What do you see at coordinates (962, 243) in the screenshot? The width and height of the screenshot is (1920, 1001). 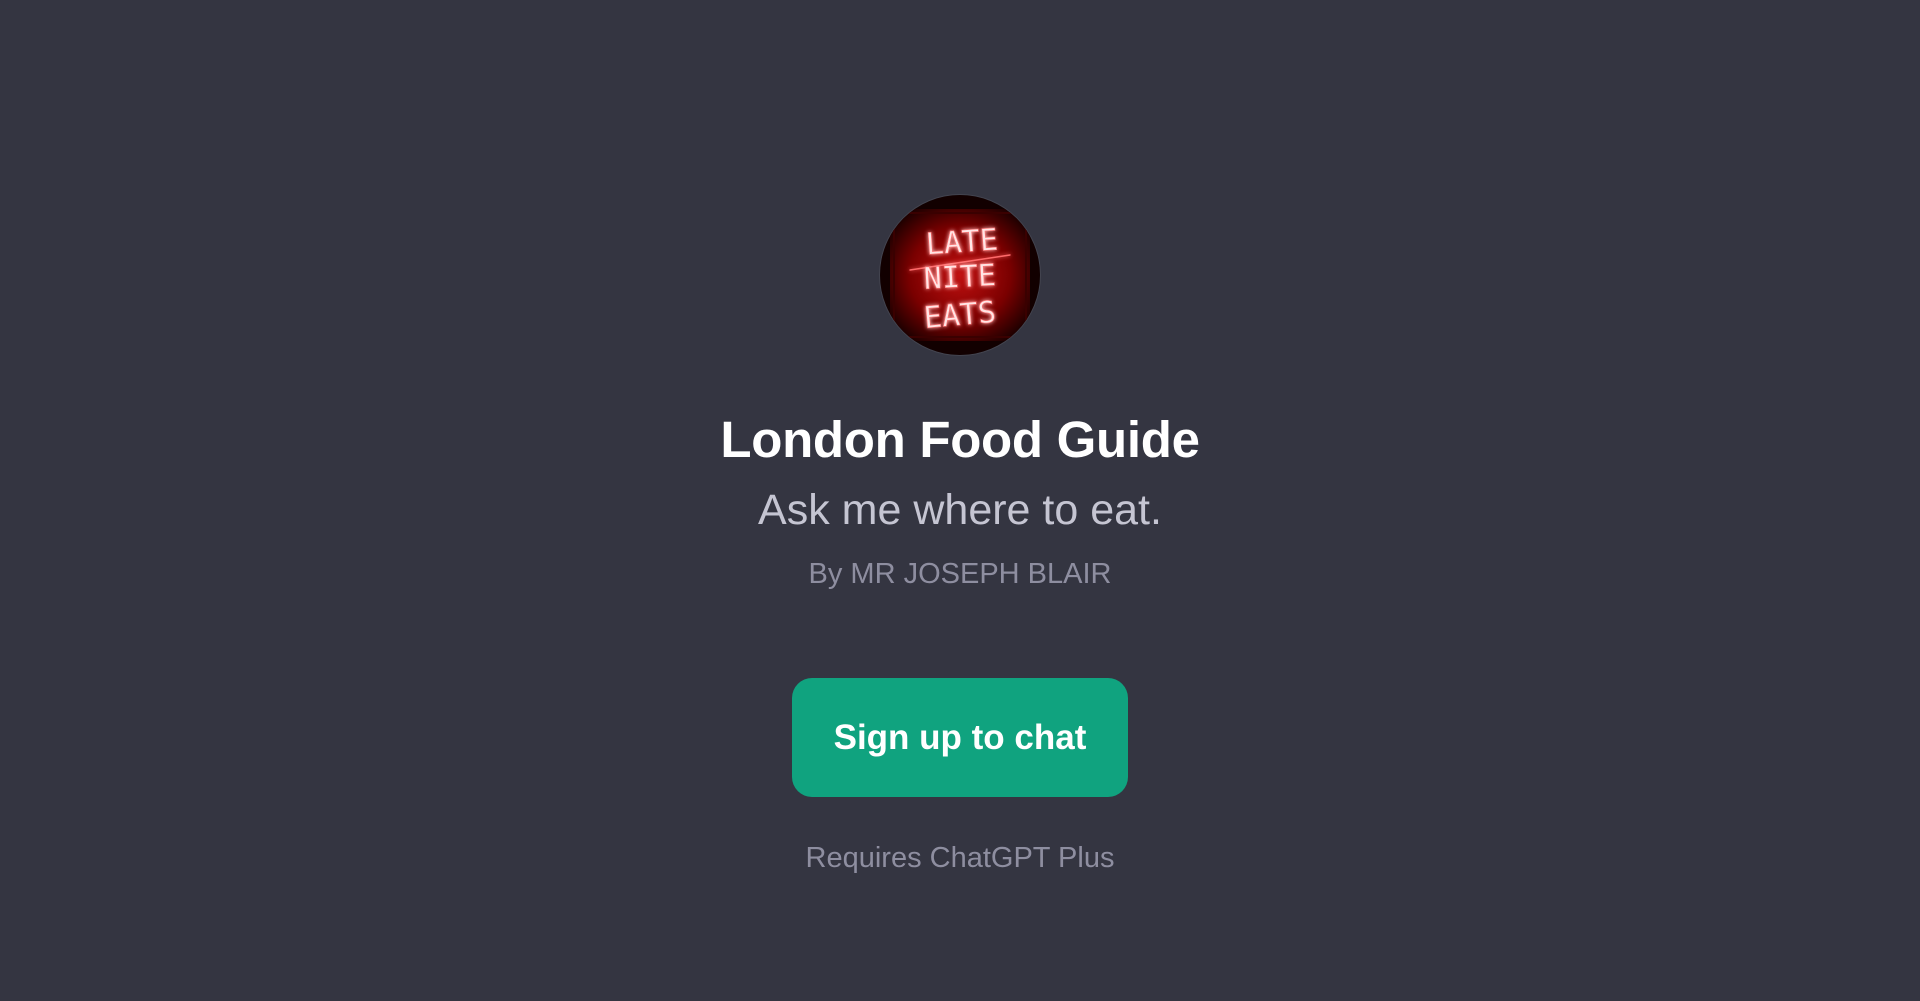 I see `sign-line-1: LATE` at bounding box center [962, 243].